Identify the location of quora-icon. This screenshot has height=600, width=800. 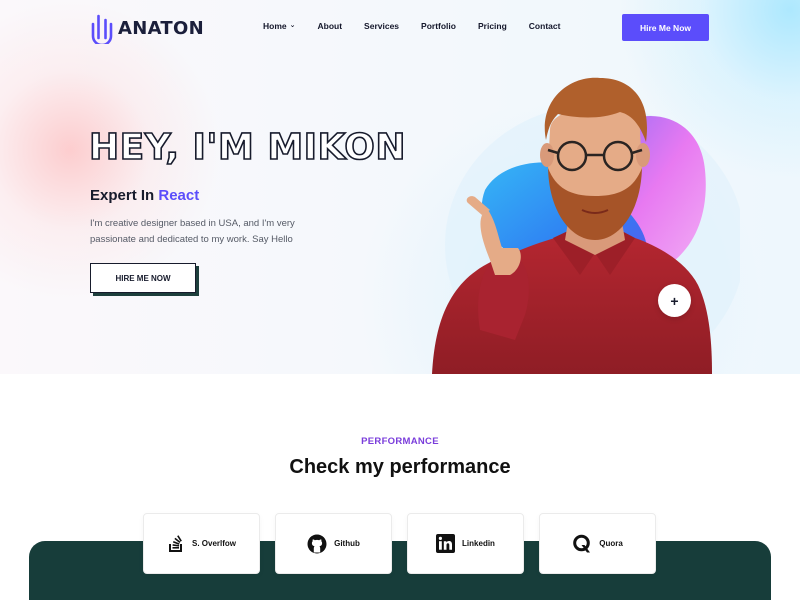
(582, 543).